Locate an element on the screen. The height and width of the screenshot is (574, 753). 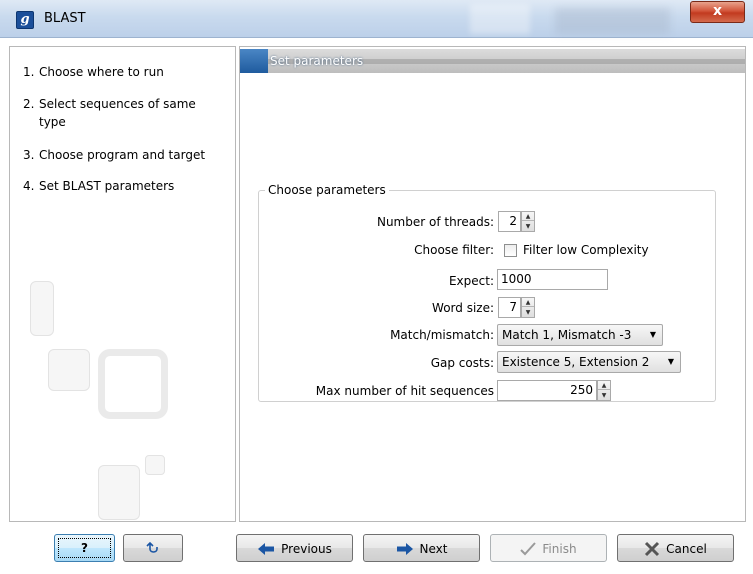
title-bar-glow is located at coordinates (500, 19).